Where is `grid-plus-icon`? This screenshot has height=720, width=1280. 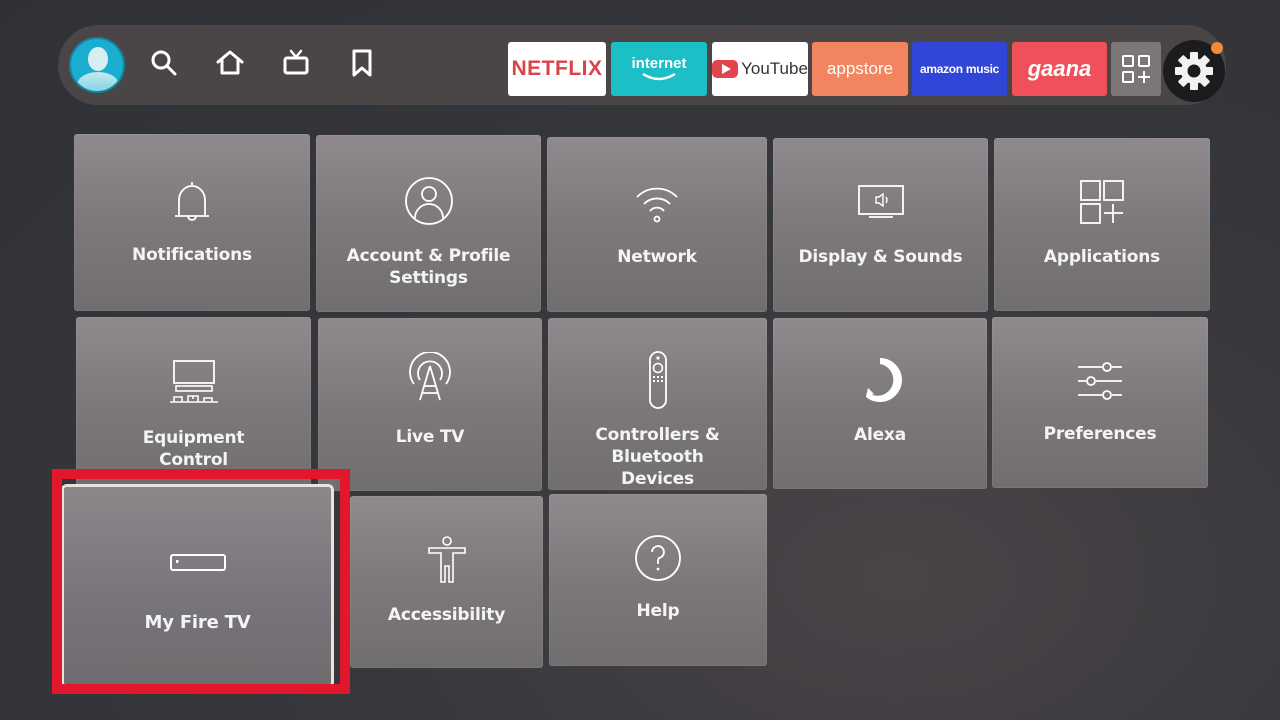
grid-plus-icon is located at coordinates (1136, 69).